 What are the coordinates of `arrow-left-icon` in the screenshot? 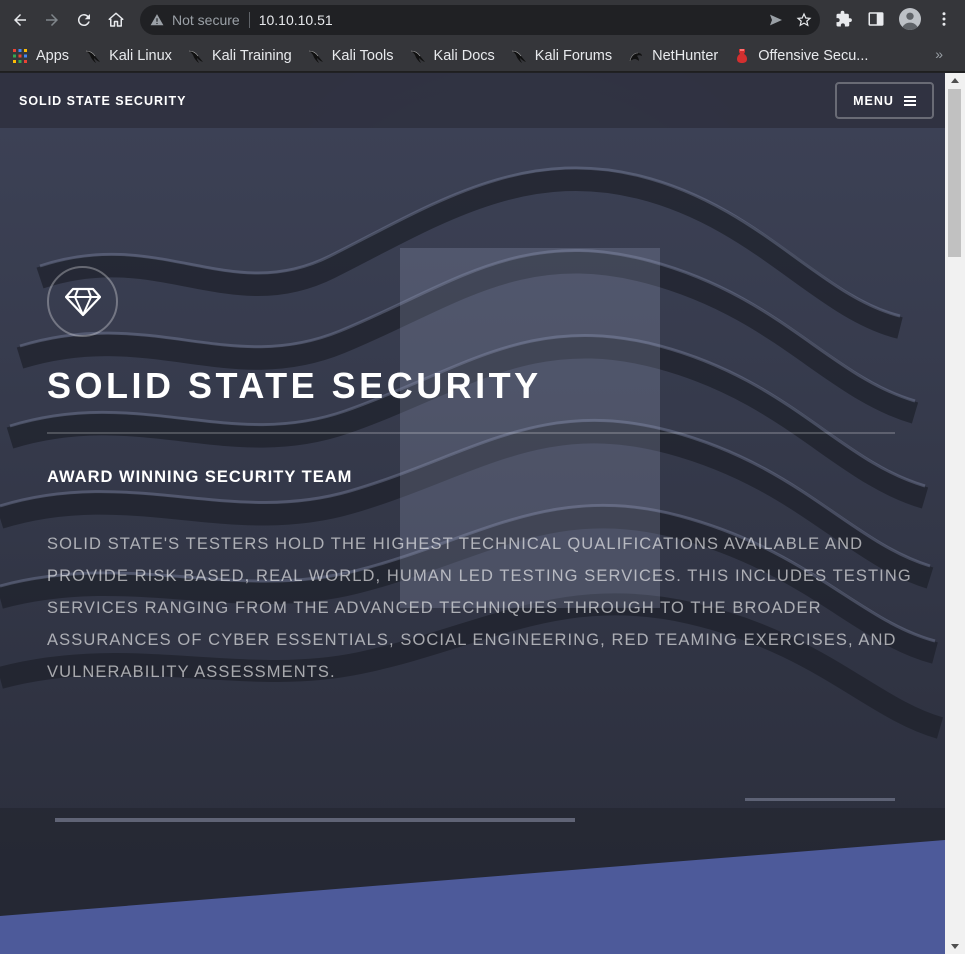 It's located at (20, 20).